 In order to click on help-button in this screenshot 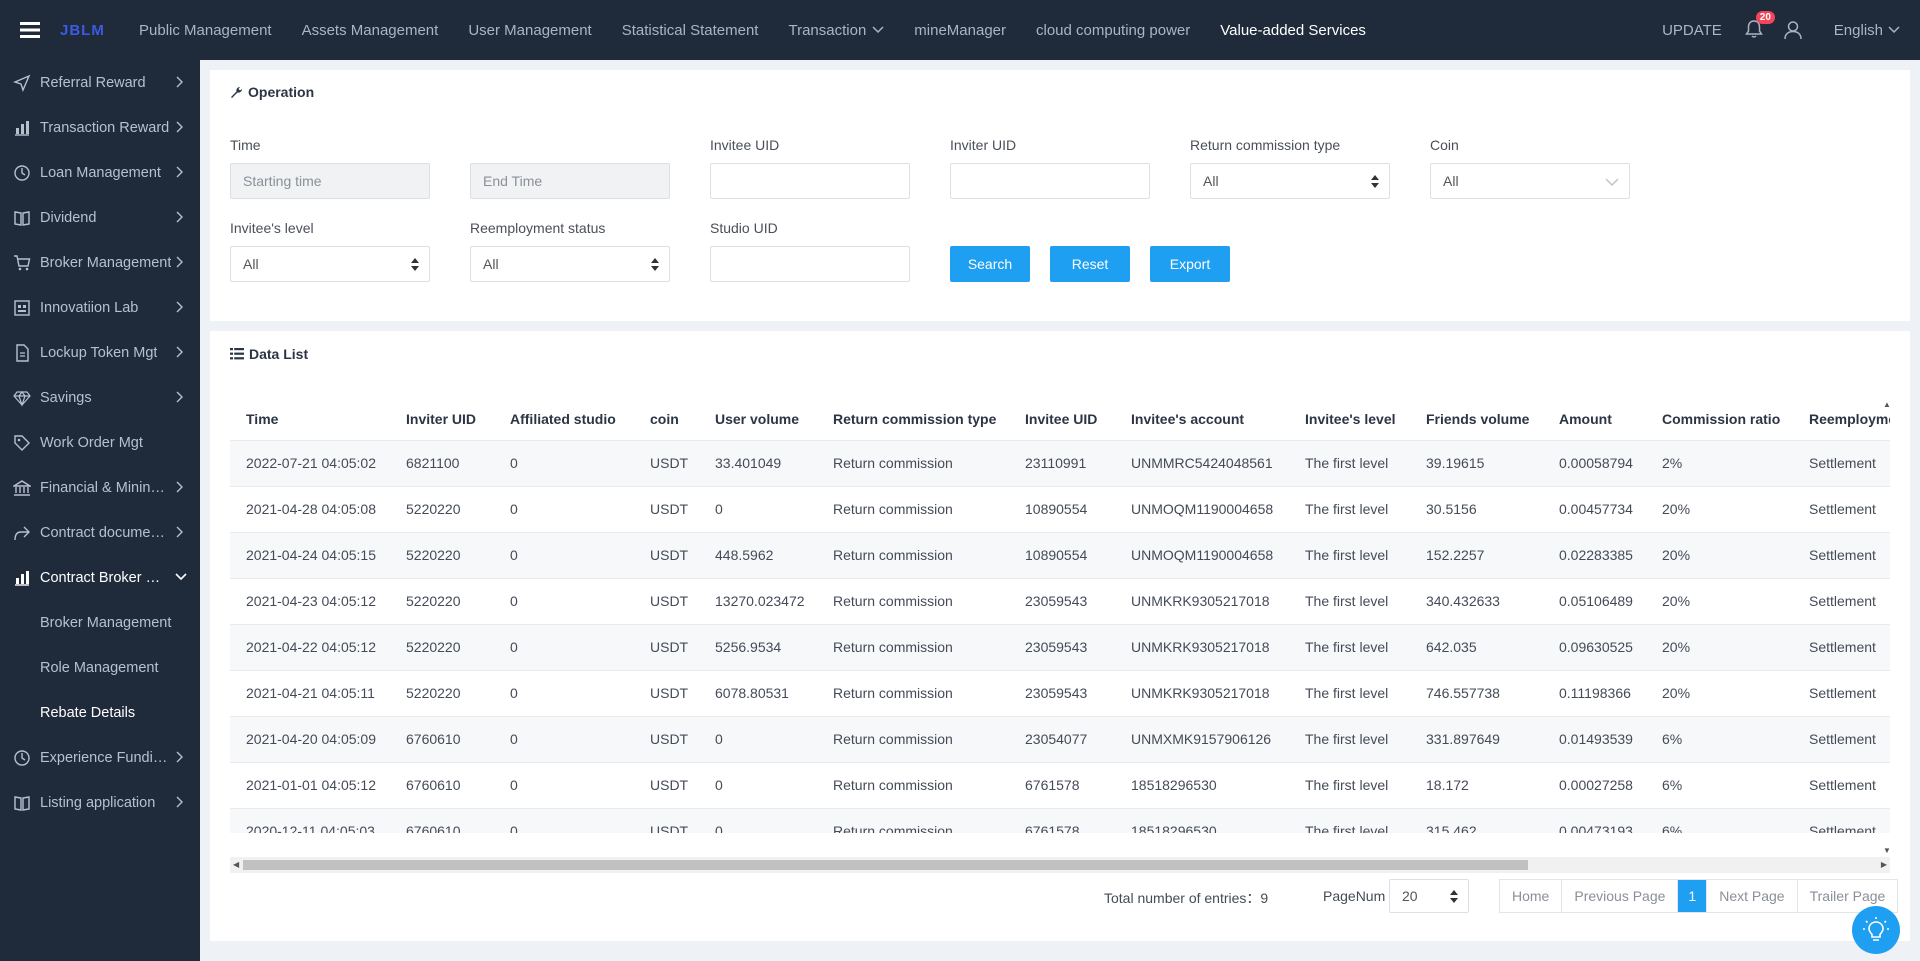, I will do `click(1876, 930)`.